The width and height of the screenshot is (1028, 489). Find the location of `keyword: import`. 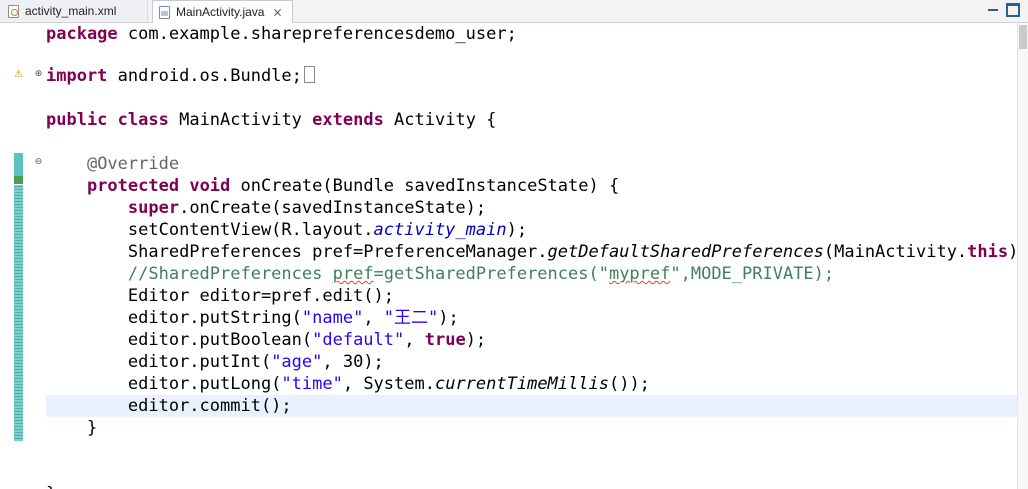

keyword: import is located at coordinates (77, 76).